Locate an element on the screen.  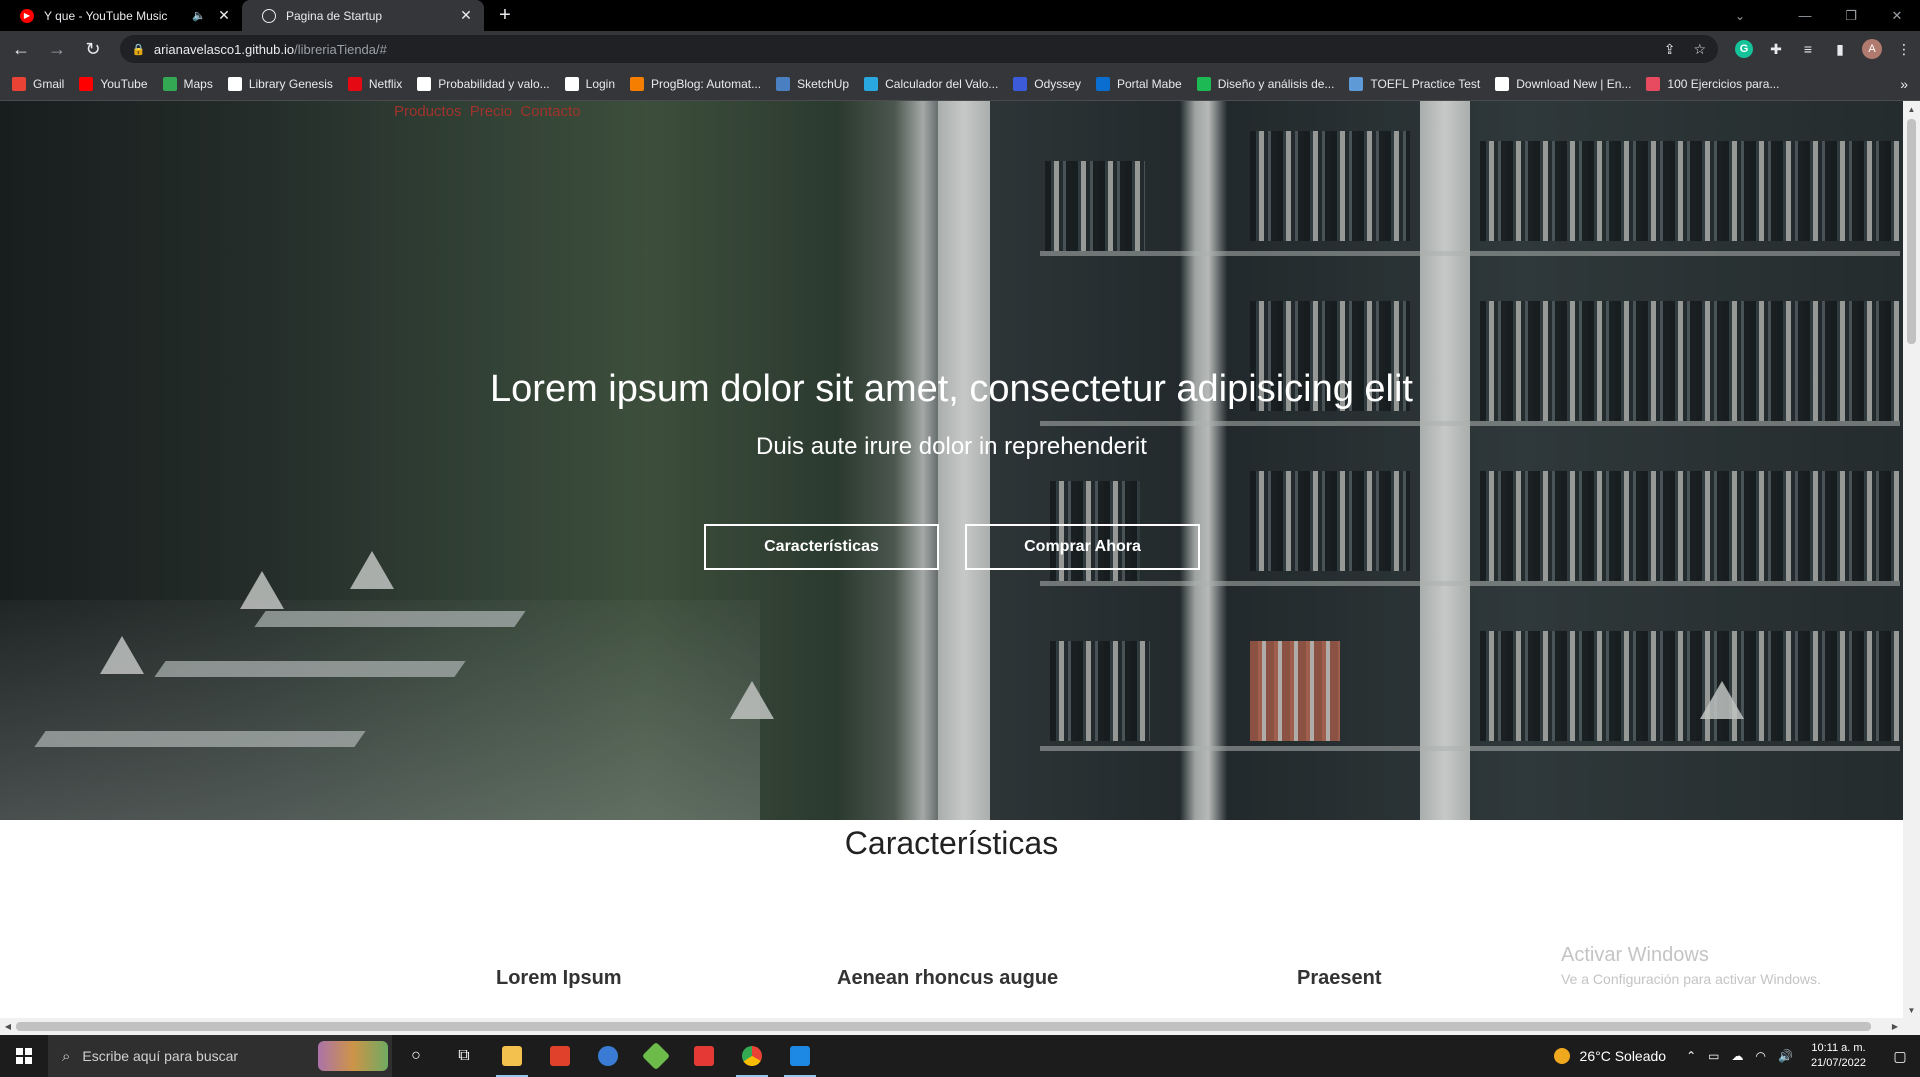
library-genesis-icon is located at coordinates (234, 83).